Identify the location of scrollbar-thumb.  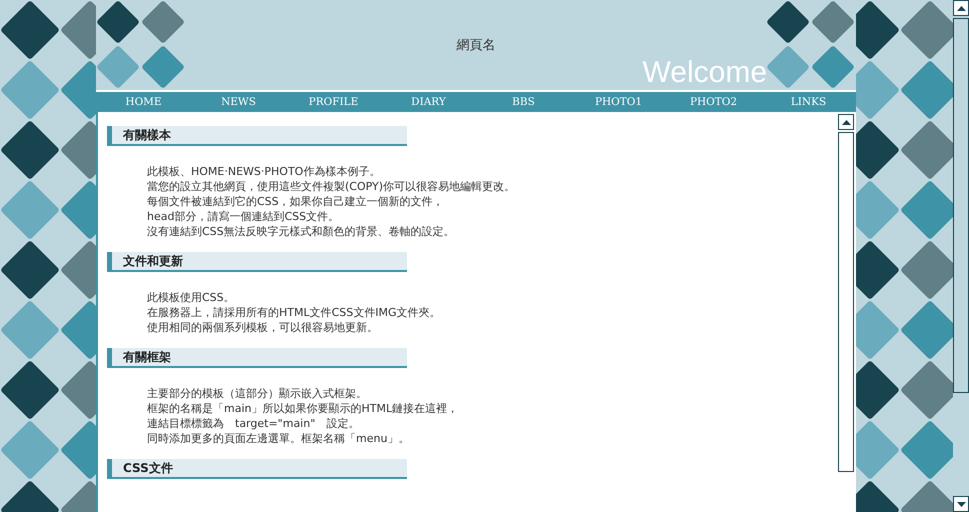
(961, 205).